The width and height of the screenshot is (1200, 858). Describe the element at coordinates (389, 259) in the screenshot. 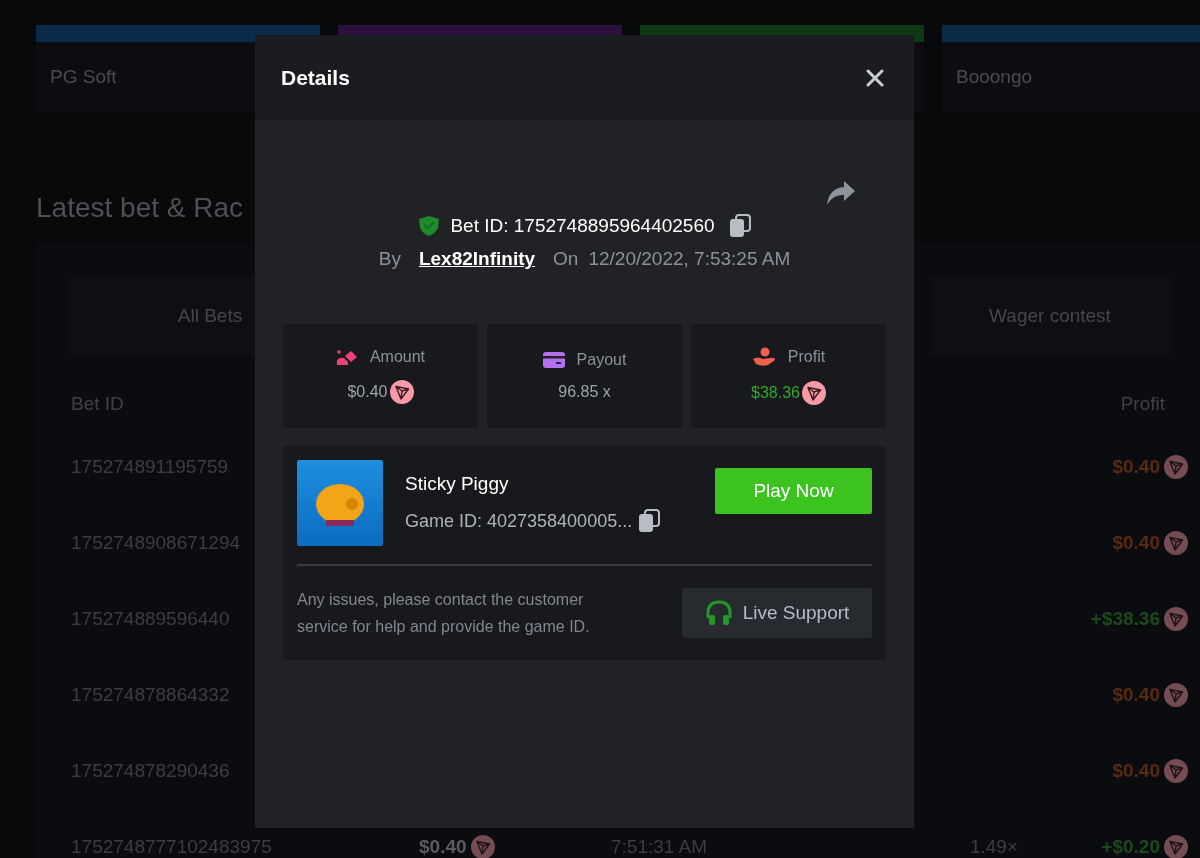

I see `by-label: By` at that location.